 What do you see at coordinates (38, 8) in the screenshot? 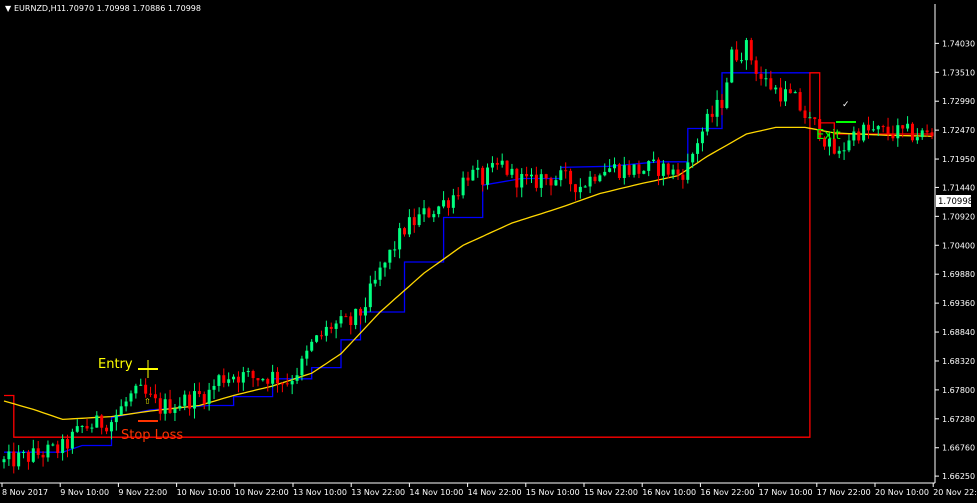
I see `symbol-label: EURNZD,H1` at bounding box center [38, 8].